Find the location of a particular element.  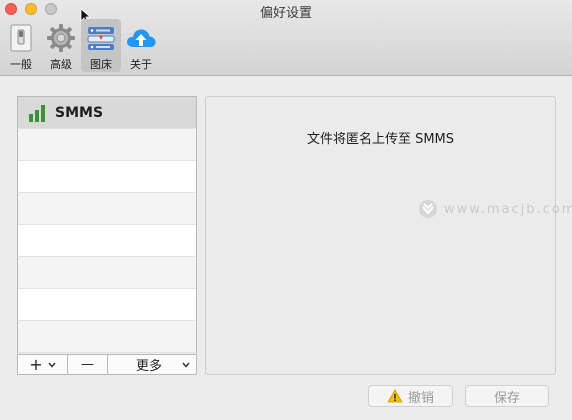

service-item-label: SMMS is located at coordinates (79, 112).